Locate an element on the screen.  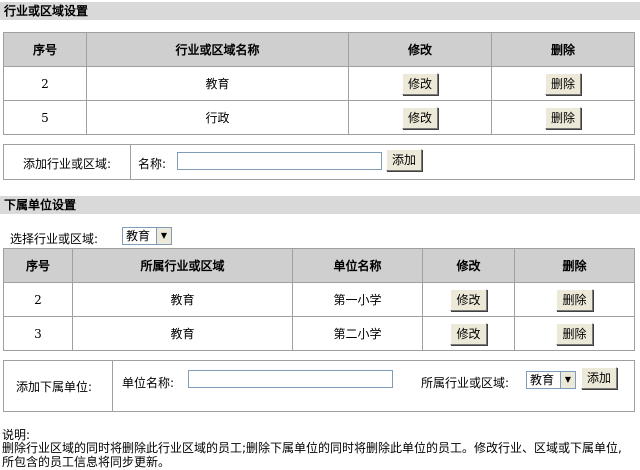
table-row: 5 行政 修改 删除 is located at coordinates (319, 117).